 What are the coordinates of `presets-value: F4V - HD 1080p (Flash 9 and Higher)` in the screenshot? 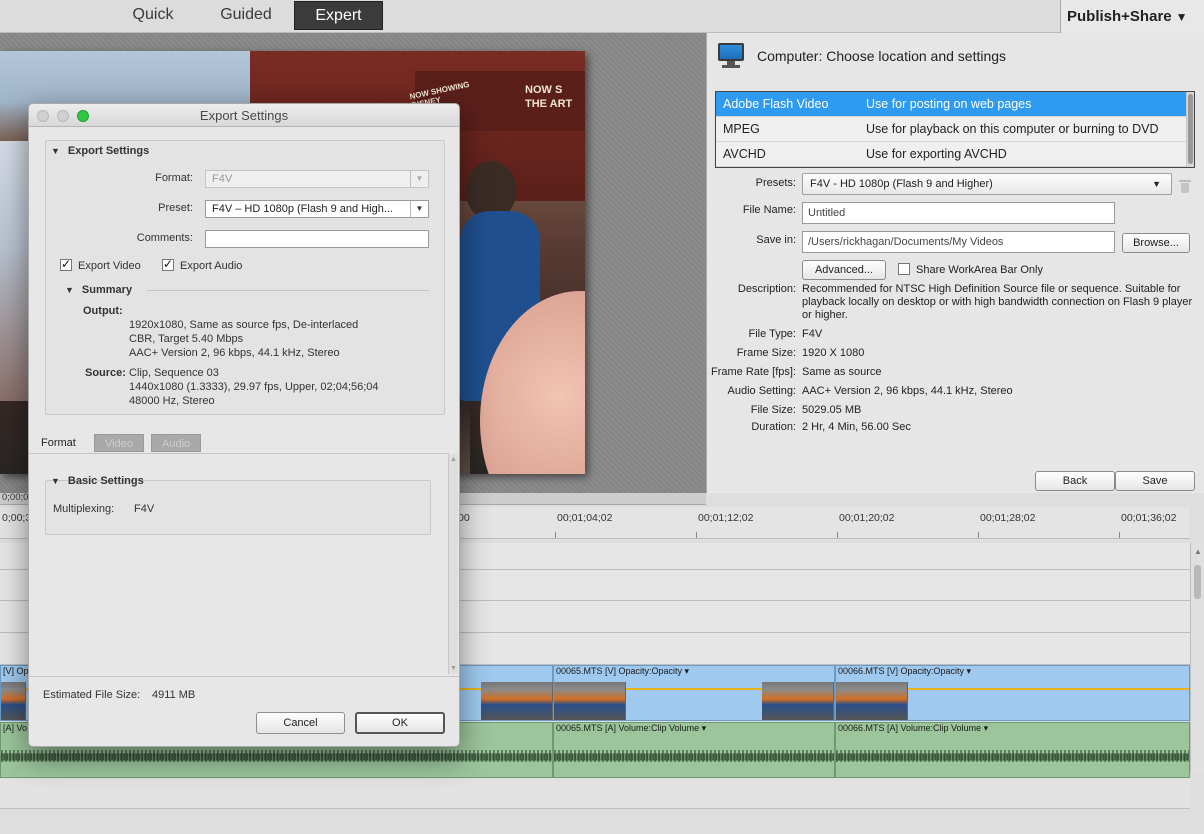 It's located at (901, 184).